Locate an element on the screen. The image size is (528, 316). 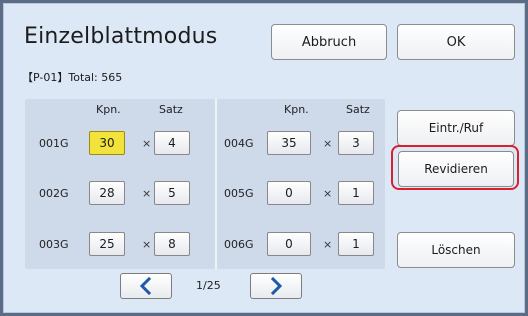
previous-page-button is located at coordinates (146, 286).